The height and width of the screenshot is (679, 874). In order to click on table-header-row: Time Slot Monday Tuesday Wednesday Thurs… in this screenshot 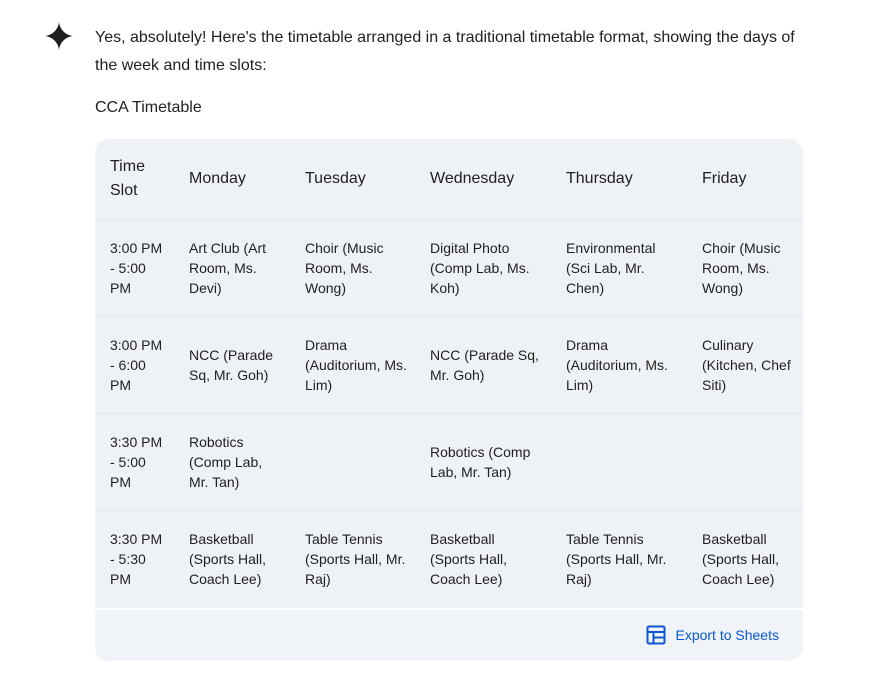, I will do `click(449, 179)`.